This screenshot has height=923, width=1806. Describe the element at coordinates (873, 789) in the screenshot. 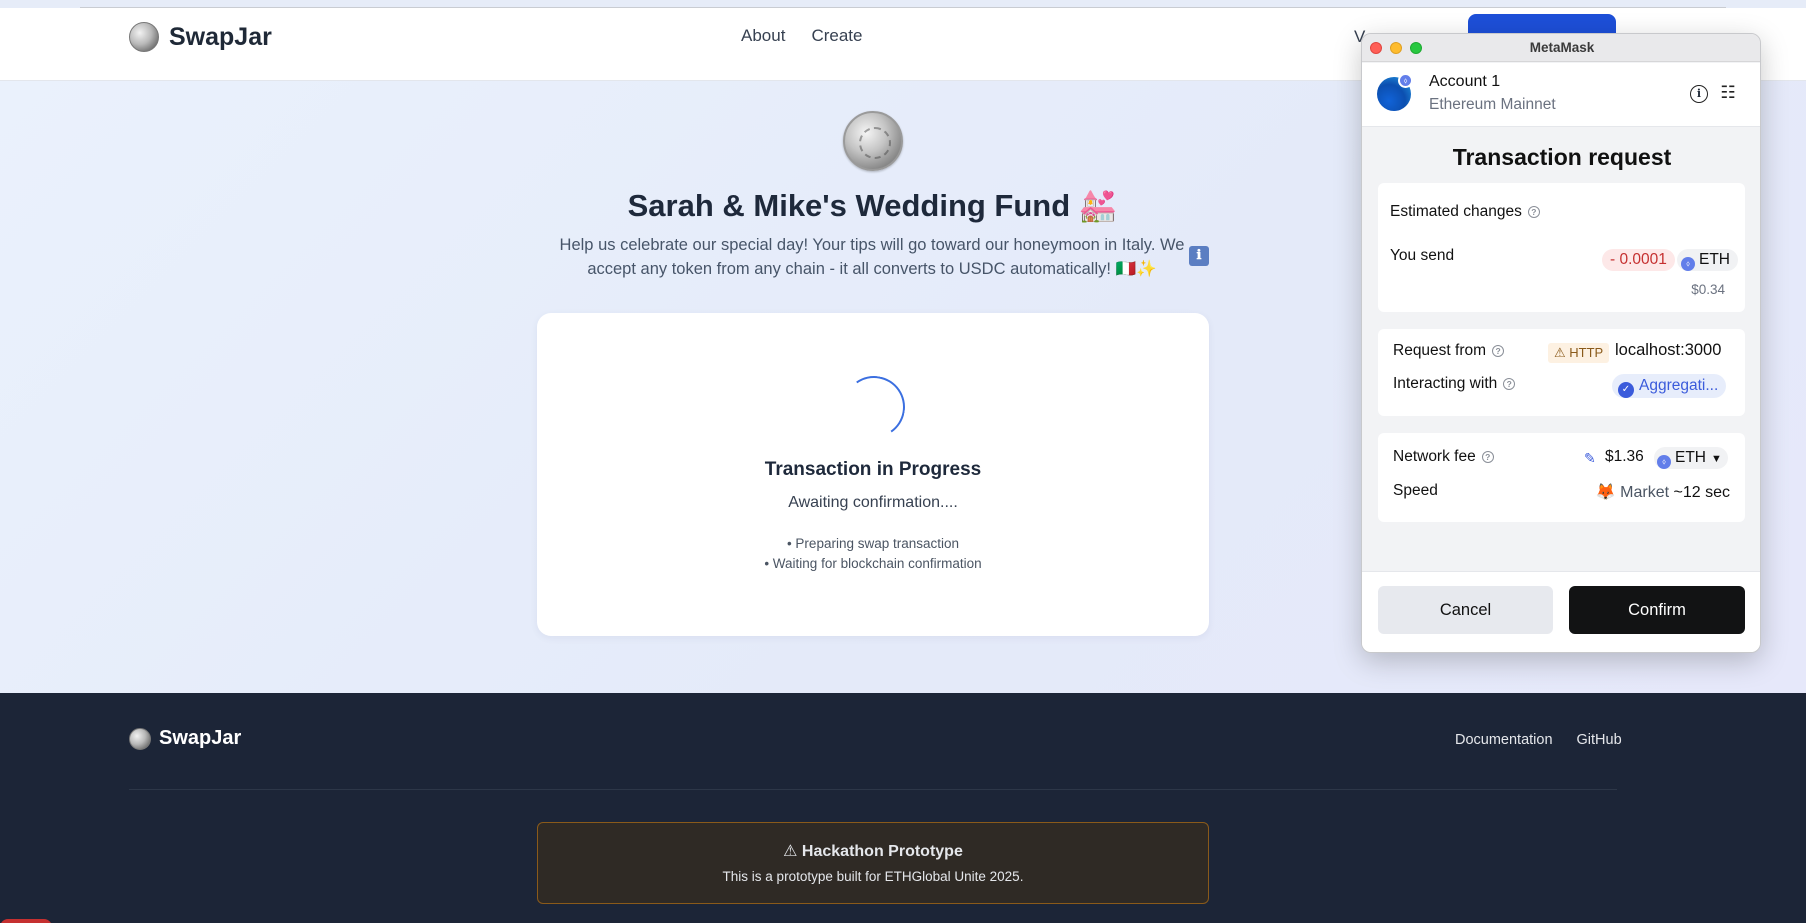

I see `footer-divider` at that location.